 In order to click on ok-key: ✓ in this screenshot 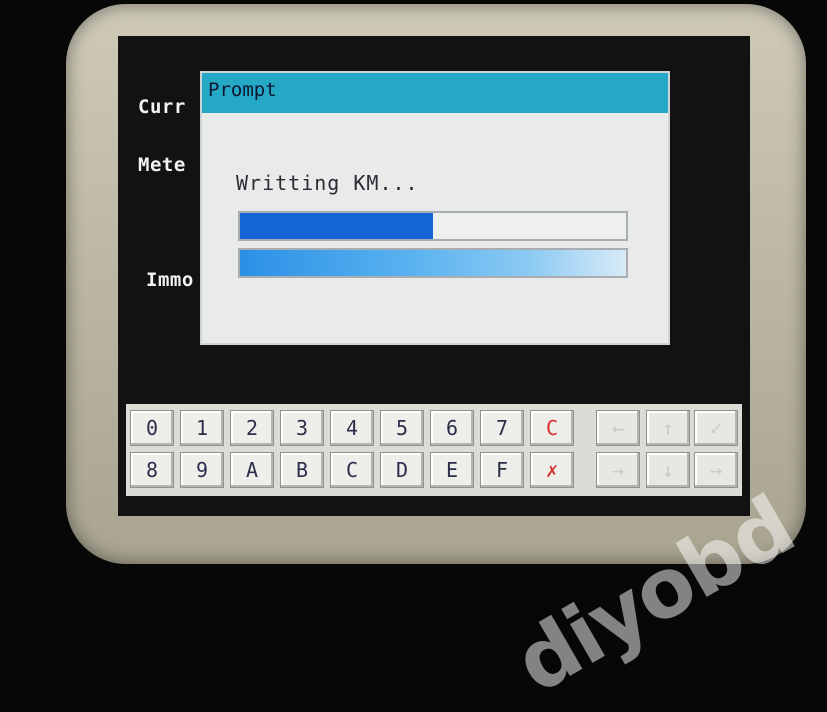, I will do `click(716, 428)`.